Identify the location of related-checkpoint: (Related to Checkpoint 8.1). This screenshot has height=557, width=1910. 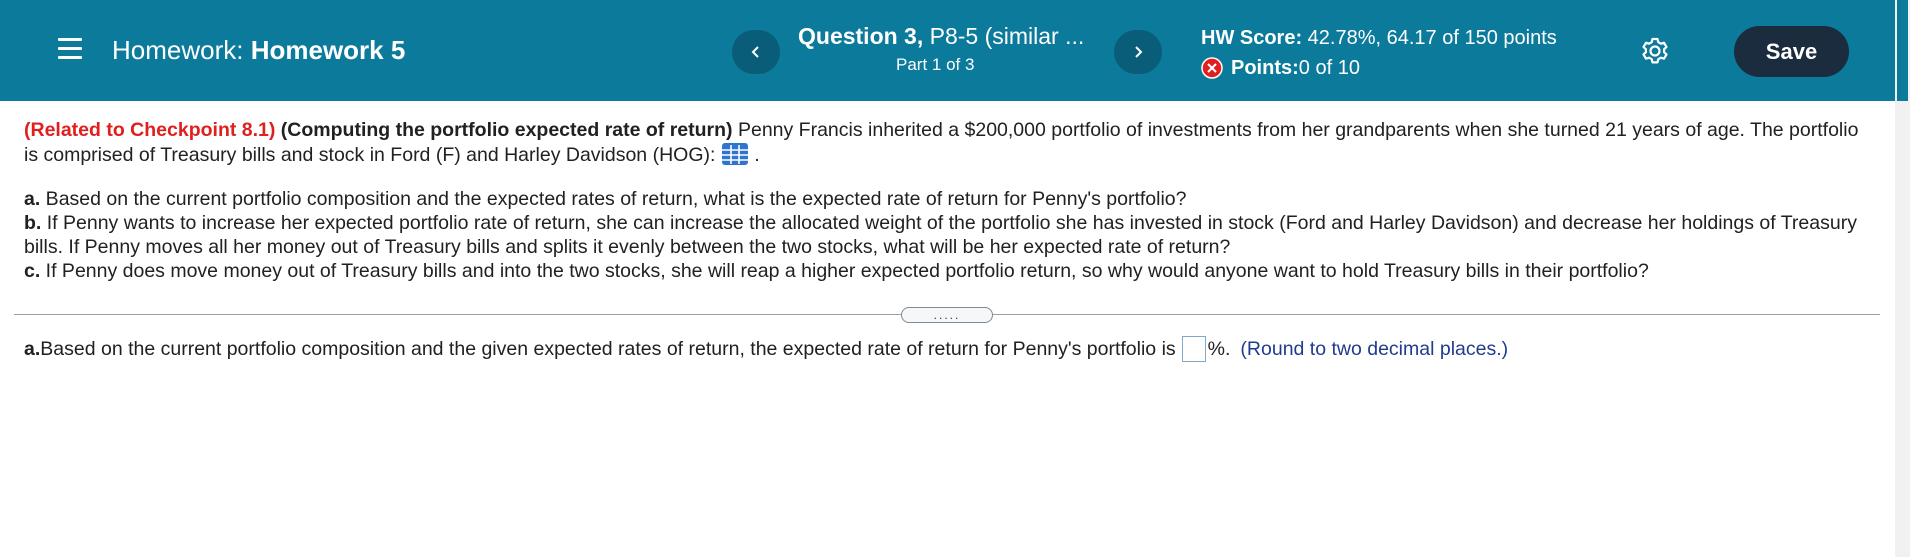
(150, 130).